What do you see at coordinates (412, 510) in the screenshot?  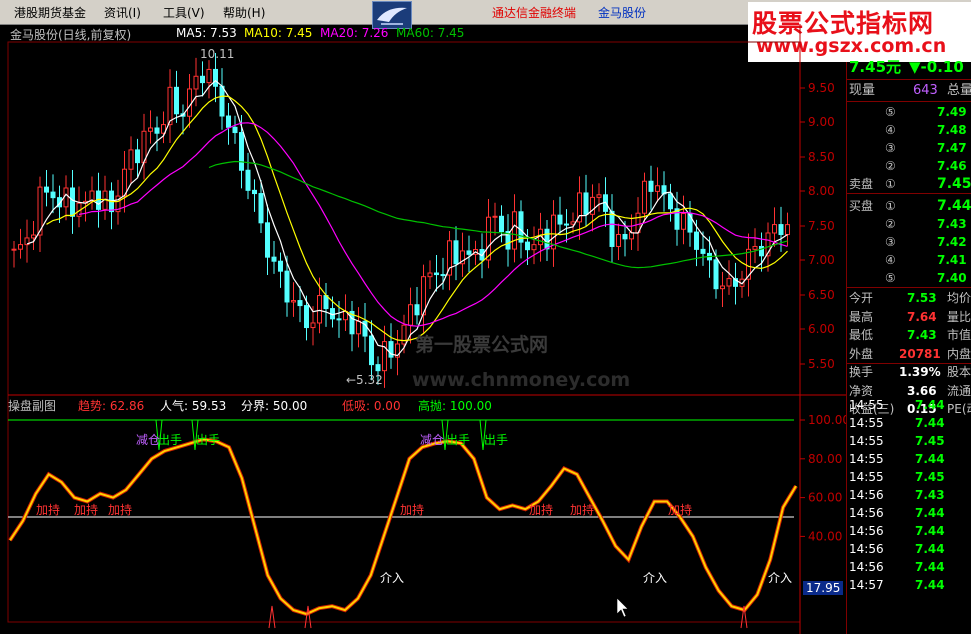 I see `signal-hold-4: 加持` at bounding box center [412, 510].